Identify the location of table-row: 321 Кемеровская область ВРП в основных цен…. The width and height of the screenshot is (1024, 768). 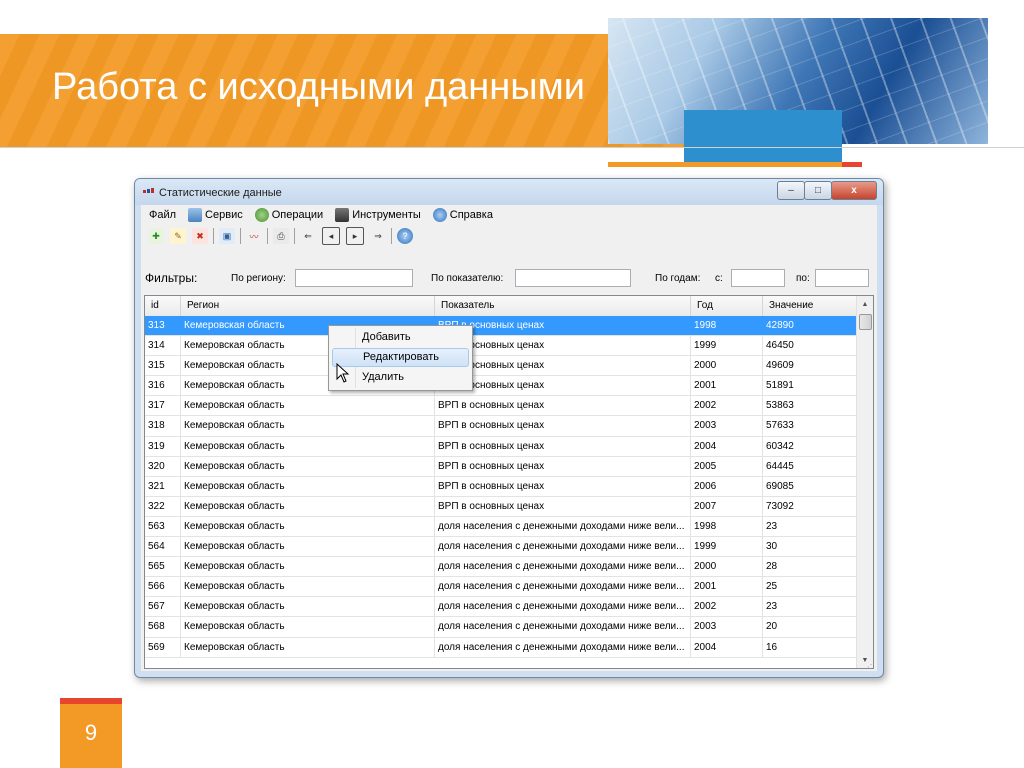
(501, 486).